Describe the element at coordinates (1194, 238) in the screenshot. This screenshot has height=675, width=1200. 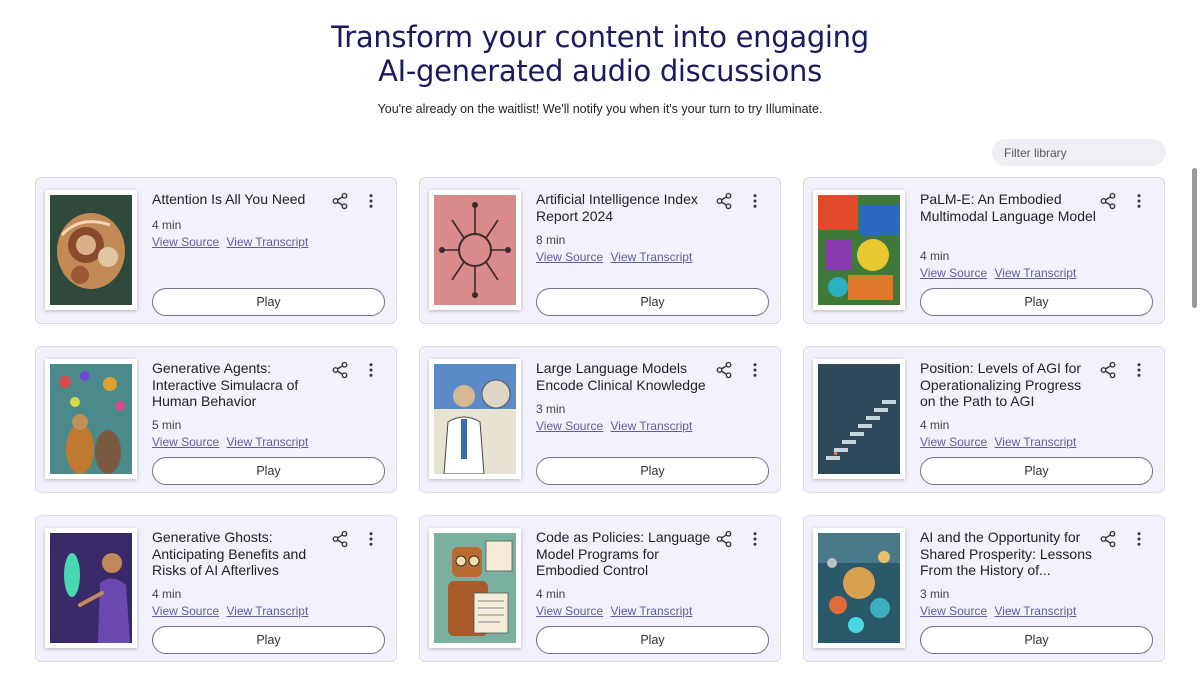
I see `scrollbar` at that location.